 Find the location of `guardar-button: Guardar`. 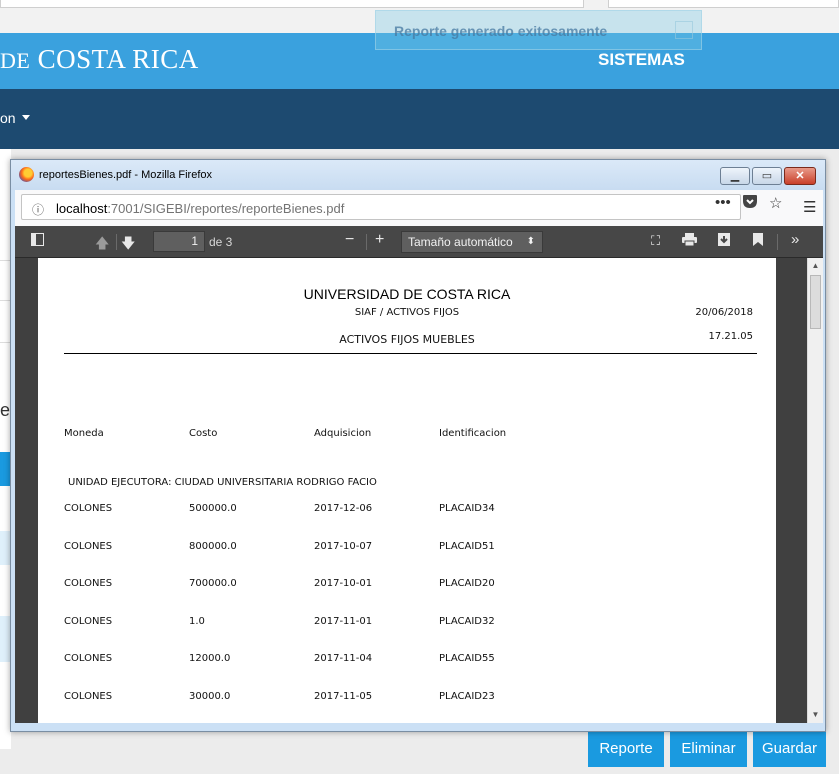

guardar-button: Guardar is located at coordinates (789, 749).